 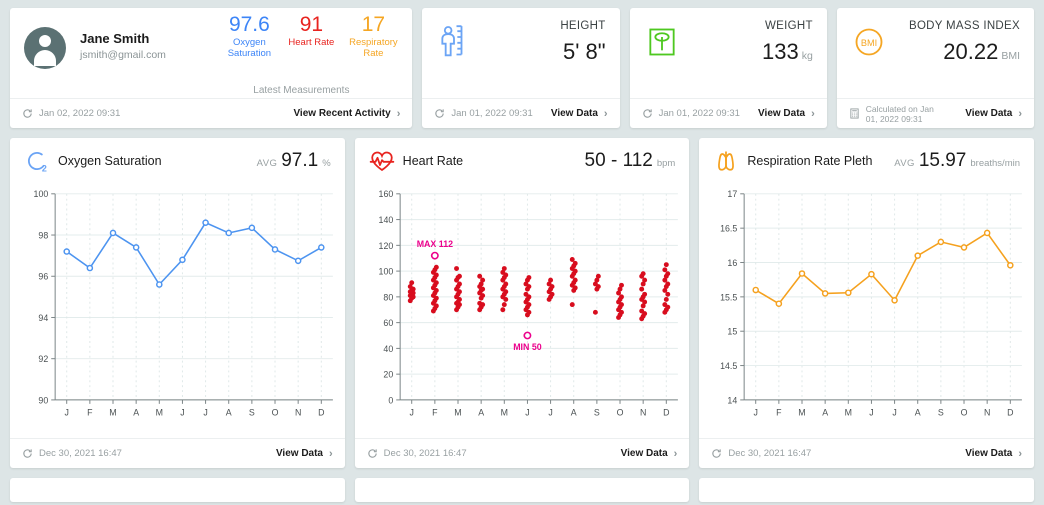 I want to click on heart-view-data-label: View Data, so click(x=644, y=453).